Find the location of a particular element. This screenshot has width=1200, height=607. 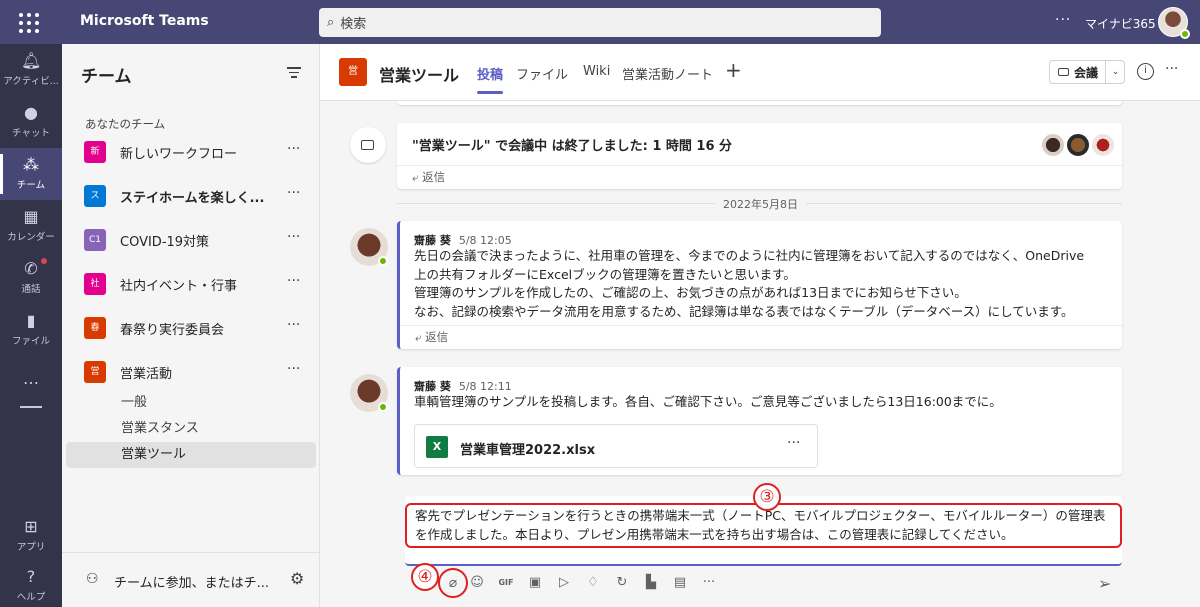

team-item: 新新しいワークフロー ··· is located at coordinates (191, 152).